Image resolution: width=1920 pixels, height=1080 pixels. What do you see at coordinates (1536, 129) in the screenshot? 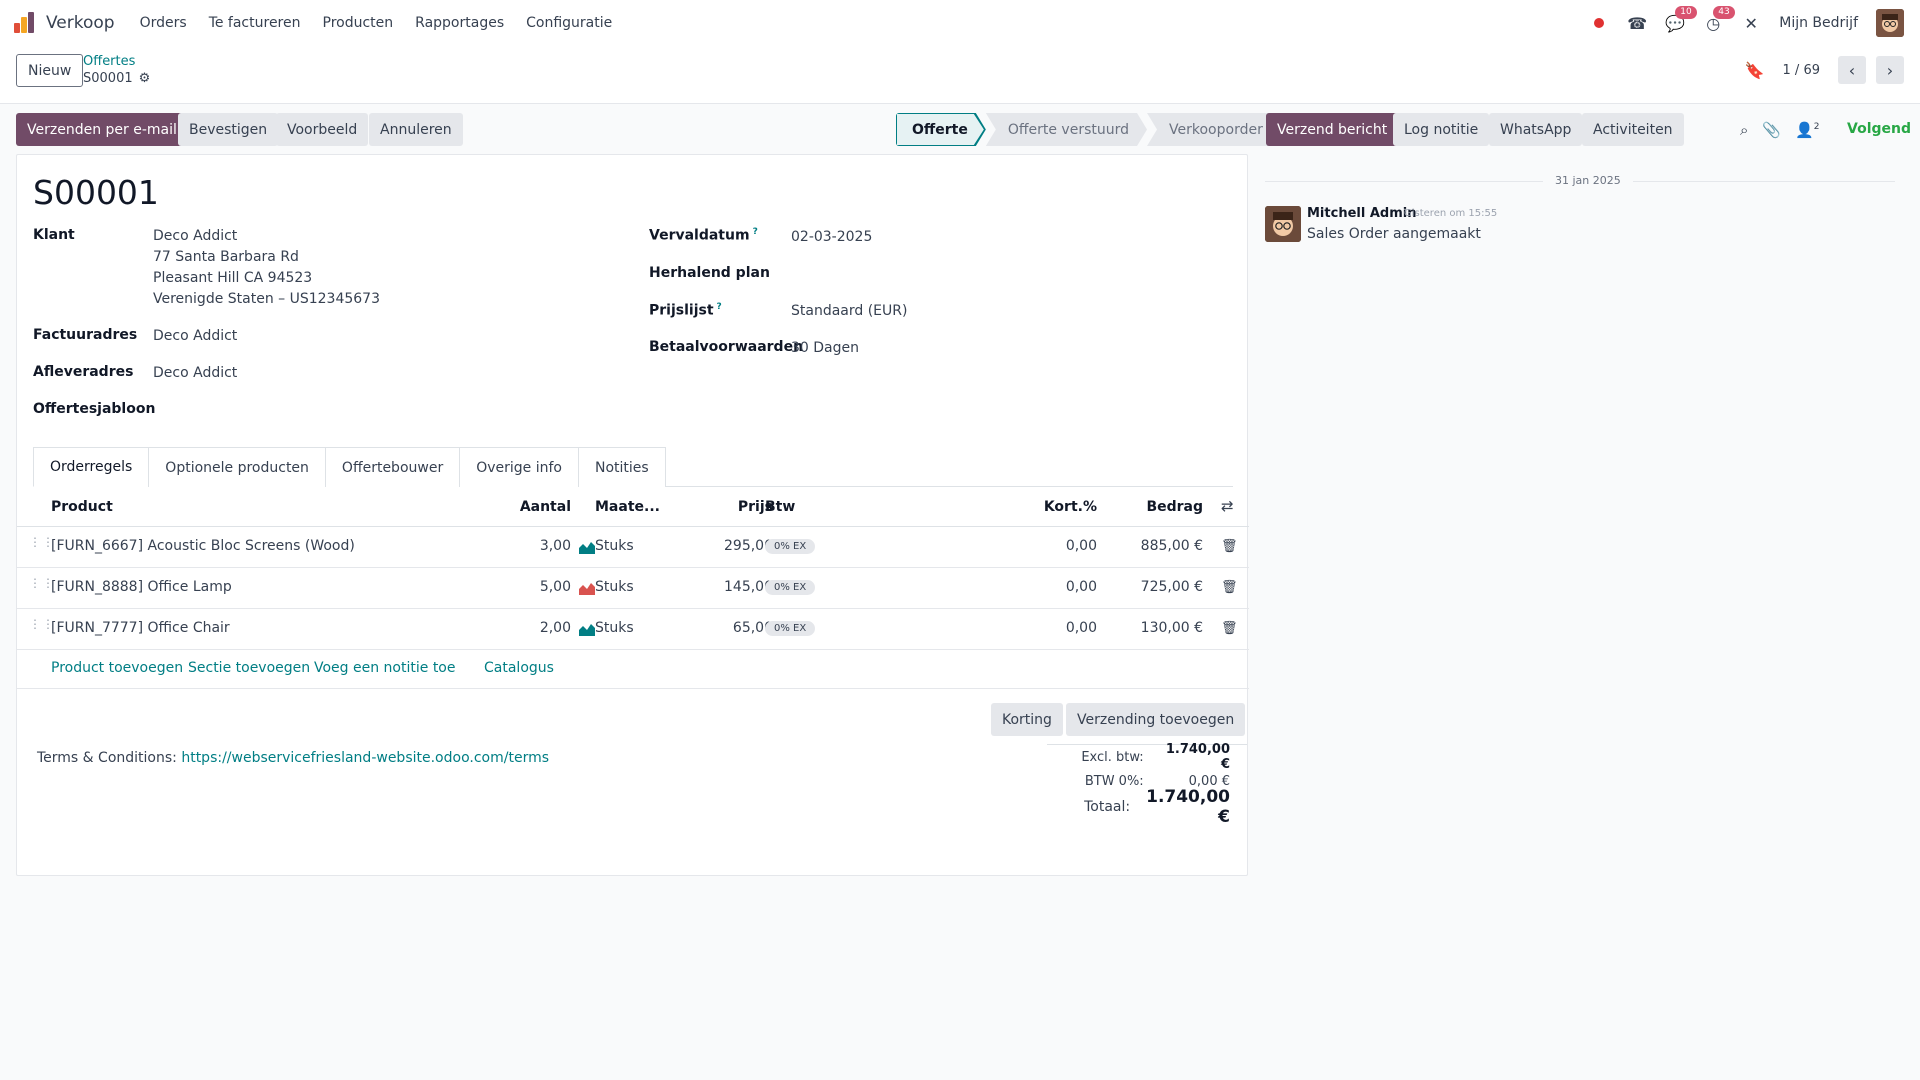
I see `whatsapp-button: WhatsApp` at bounding box center [1536, 129].